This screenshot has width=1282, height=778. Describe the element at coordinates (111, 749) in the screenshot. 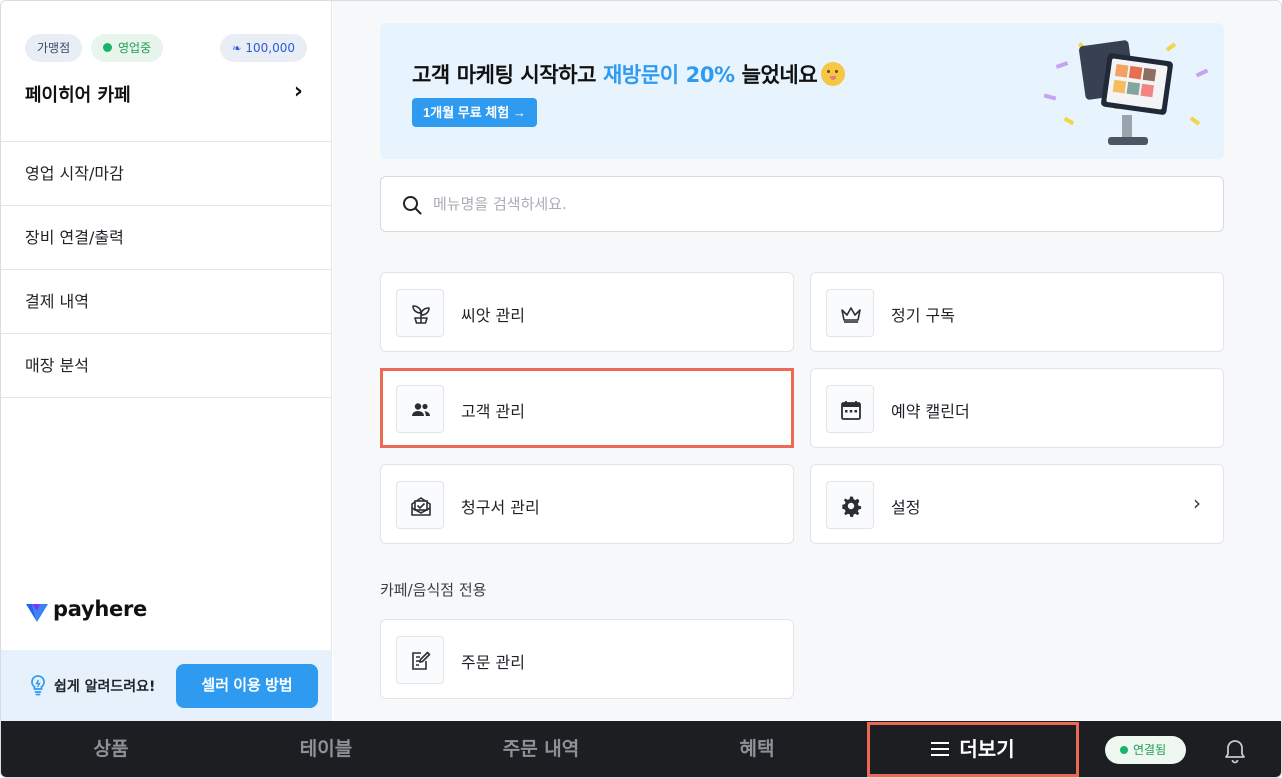

I see `tab-products: 상품` at that location.